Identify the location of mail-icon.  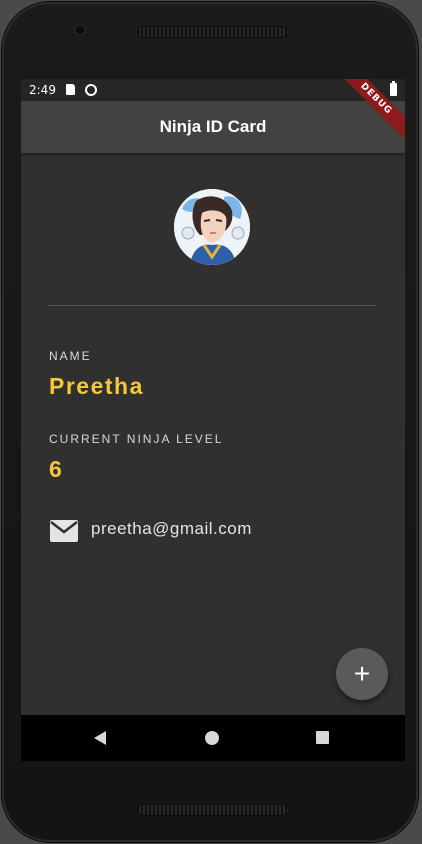
(64, 531).